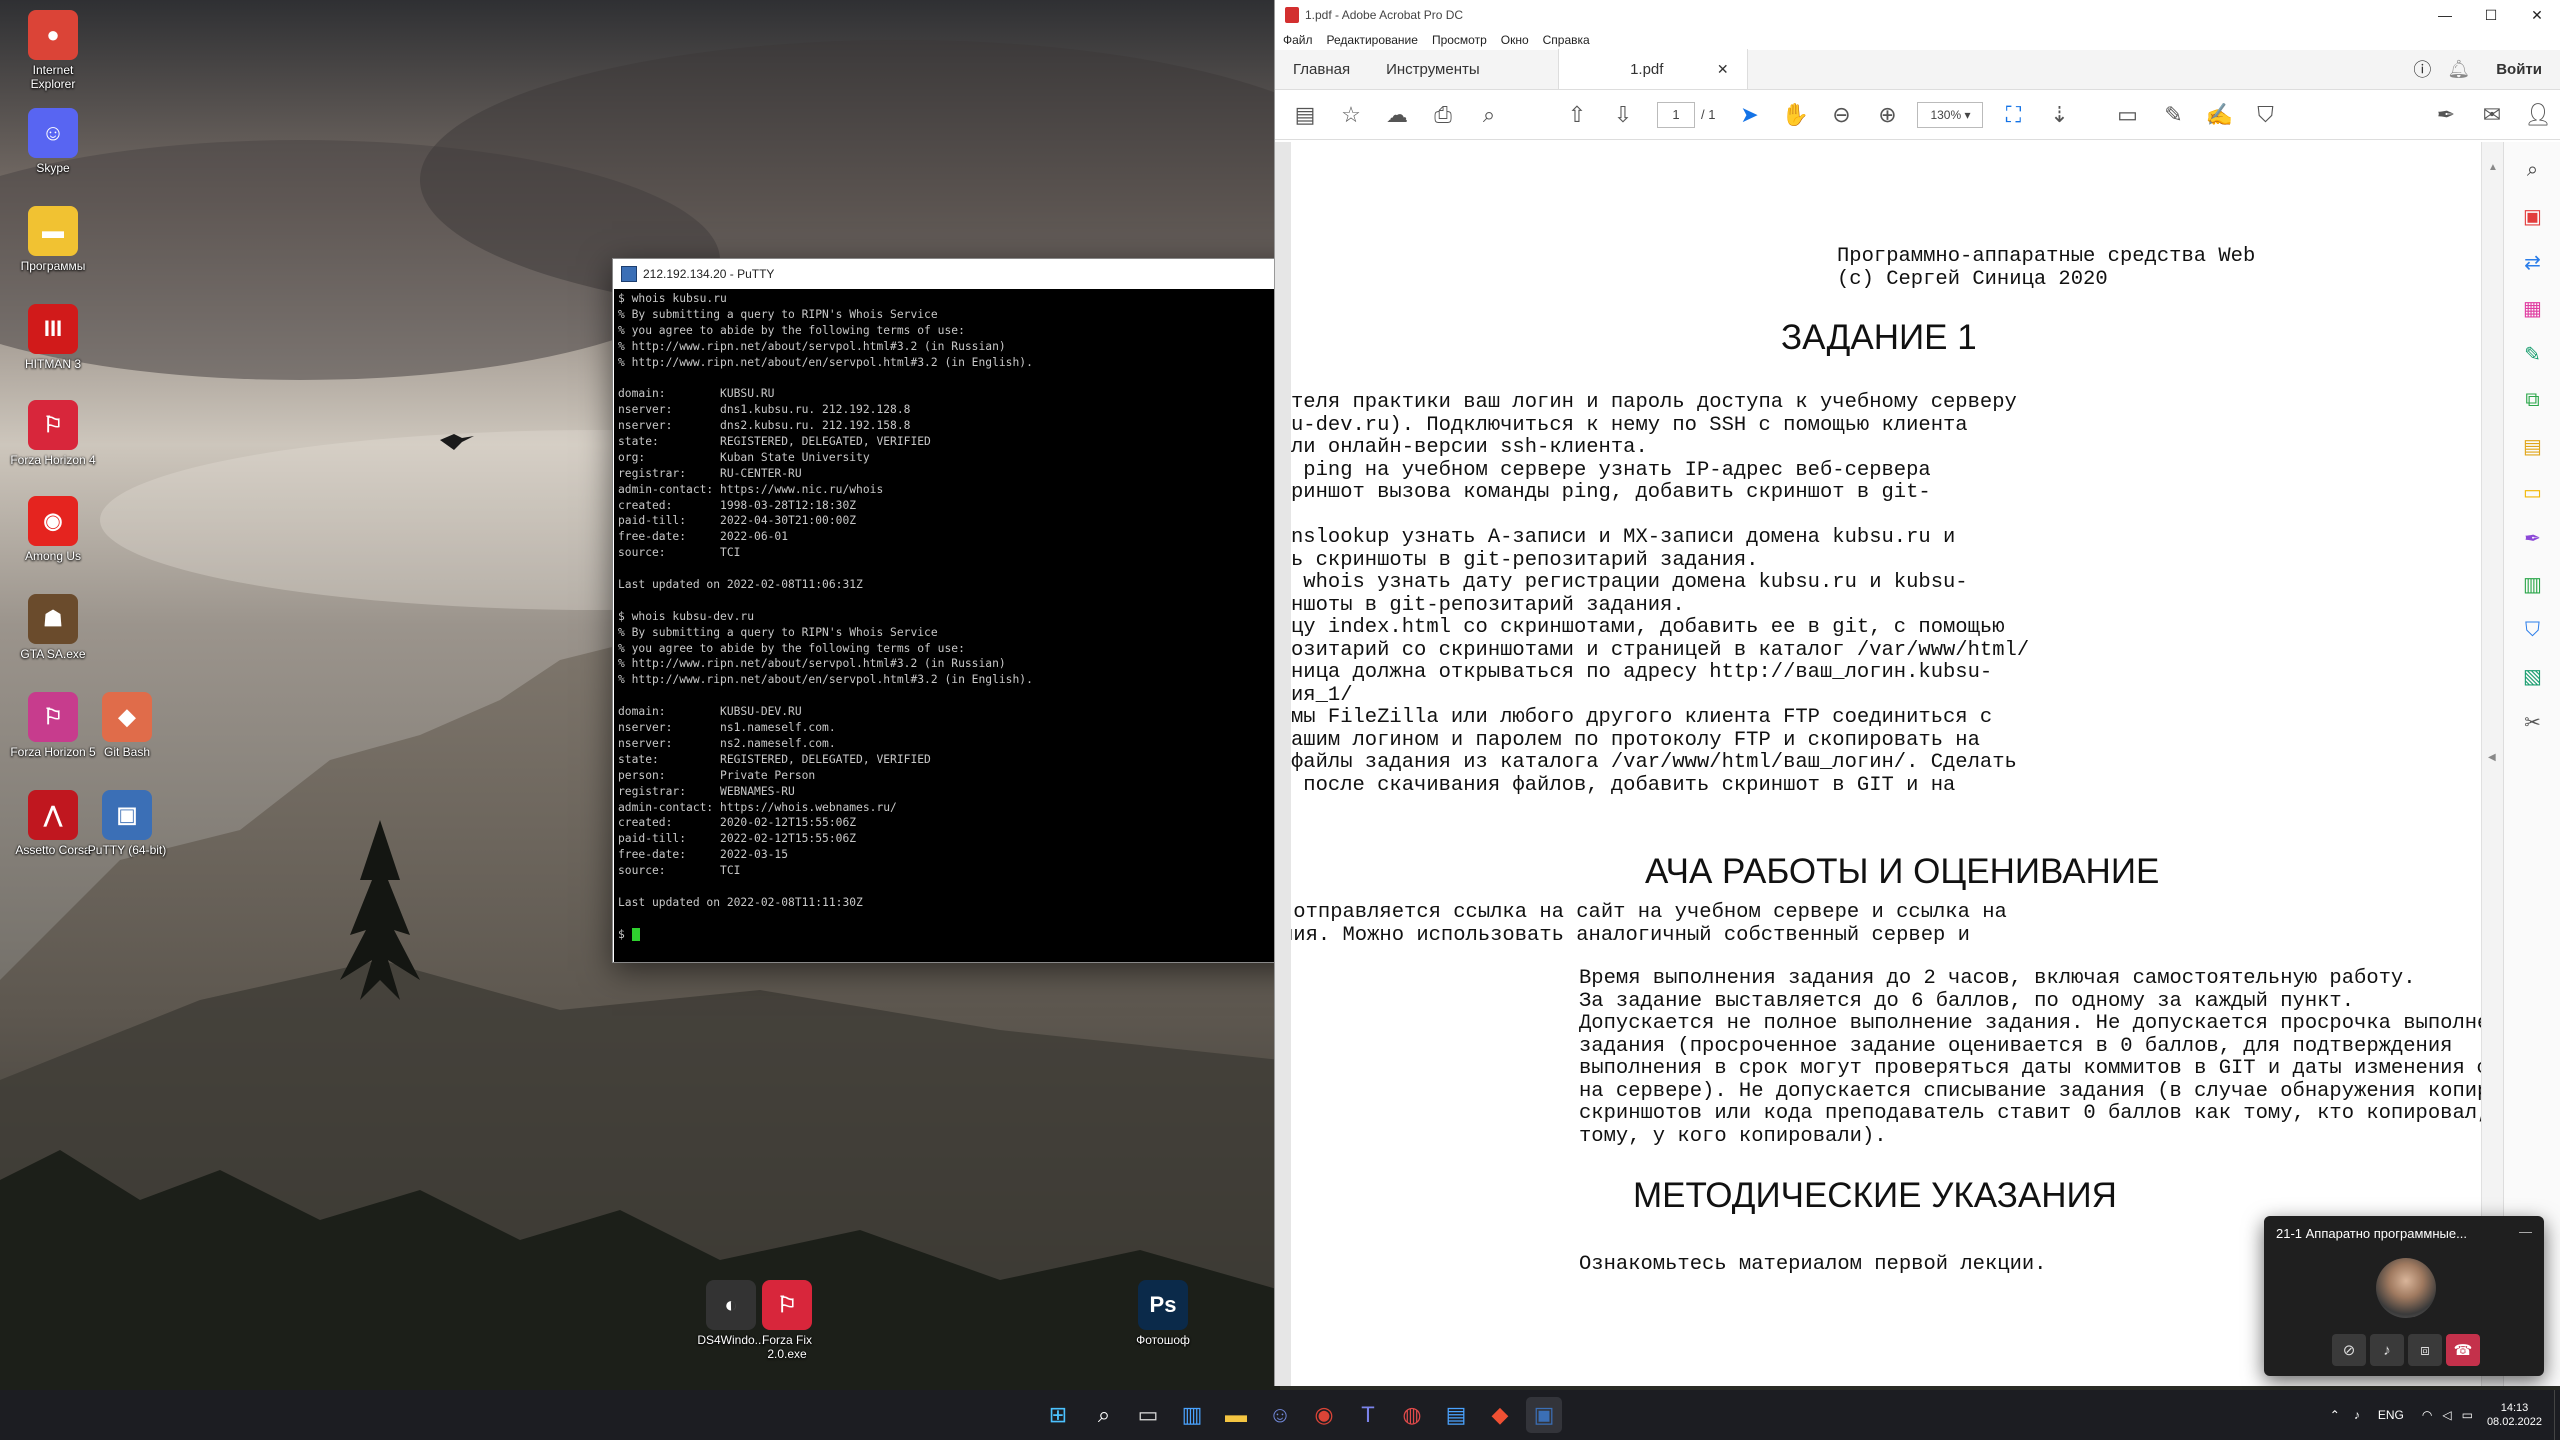 This screenshot has height=1440, width=2560. Describe the element at coordinates (2446, 1415) in the screenshot. I see `volume-icon: ◁` at that location.